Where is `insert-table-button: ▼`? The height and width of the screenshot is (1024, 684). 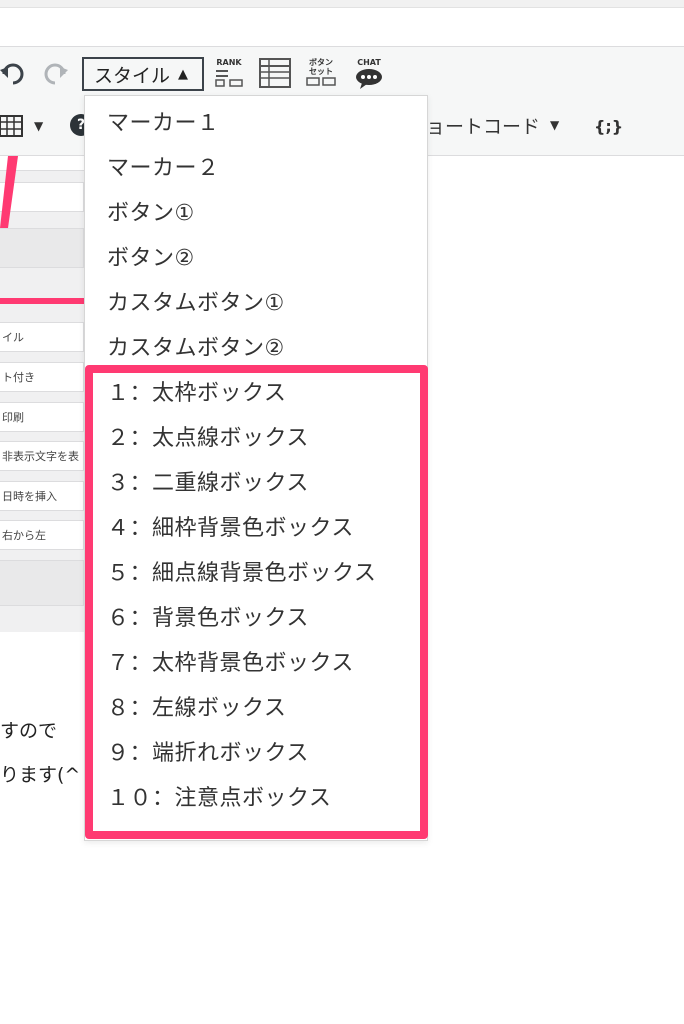
insert-table-button: ▼ is located at coordinates (25, 126).